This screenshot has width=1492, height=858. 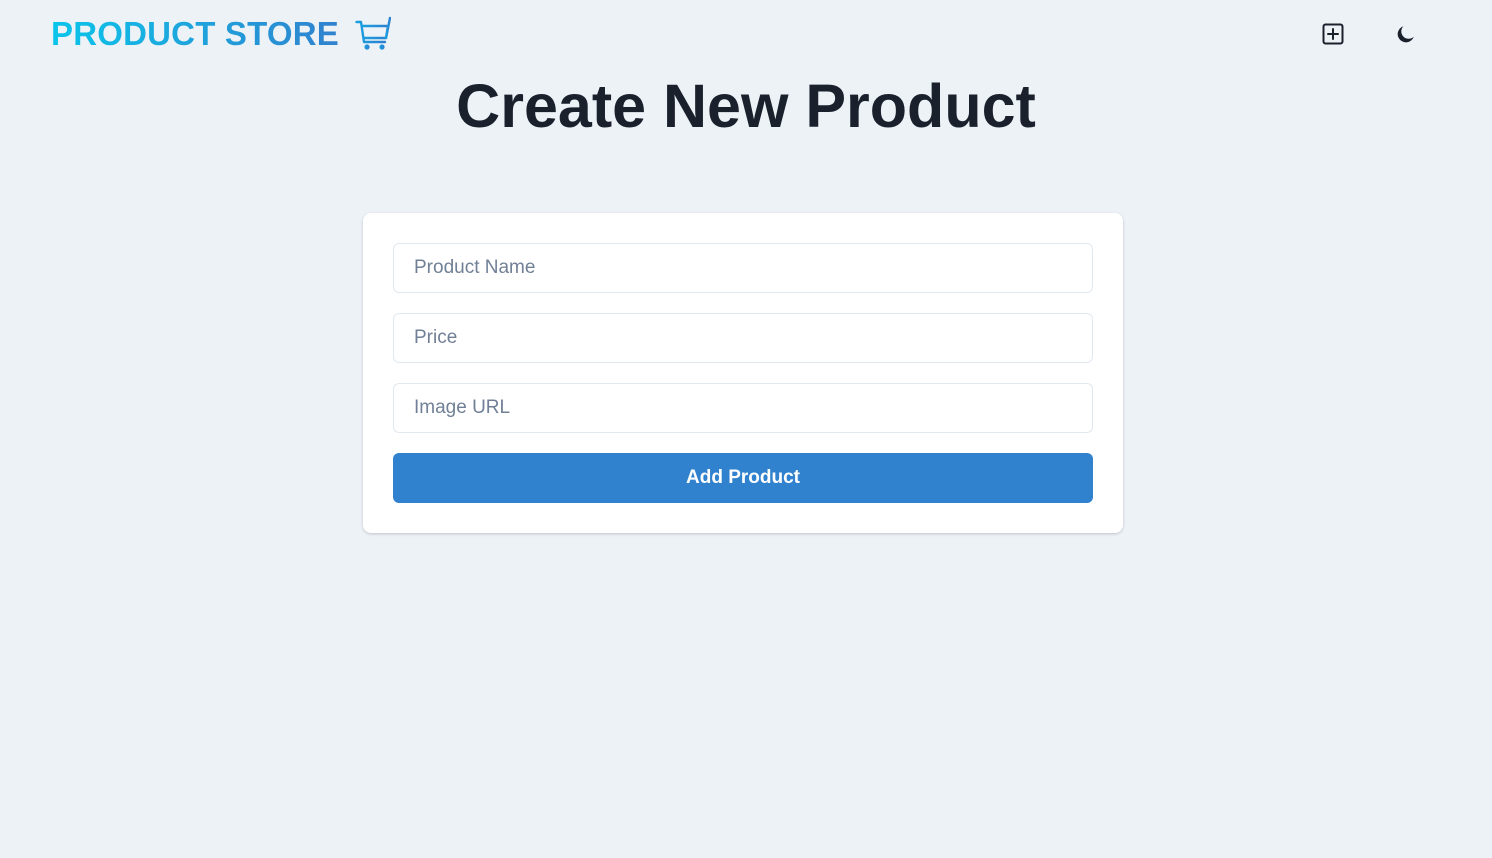 I want to click on brand-title: PRODUCT STORE, so click(x=195, y=33).